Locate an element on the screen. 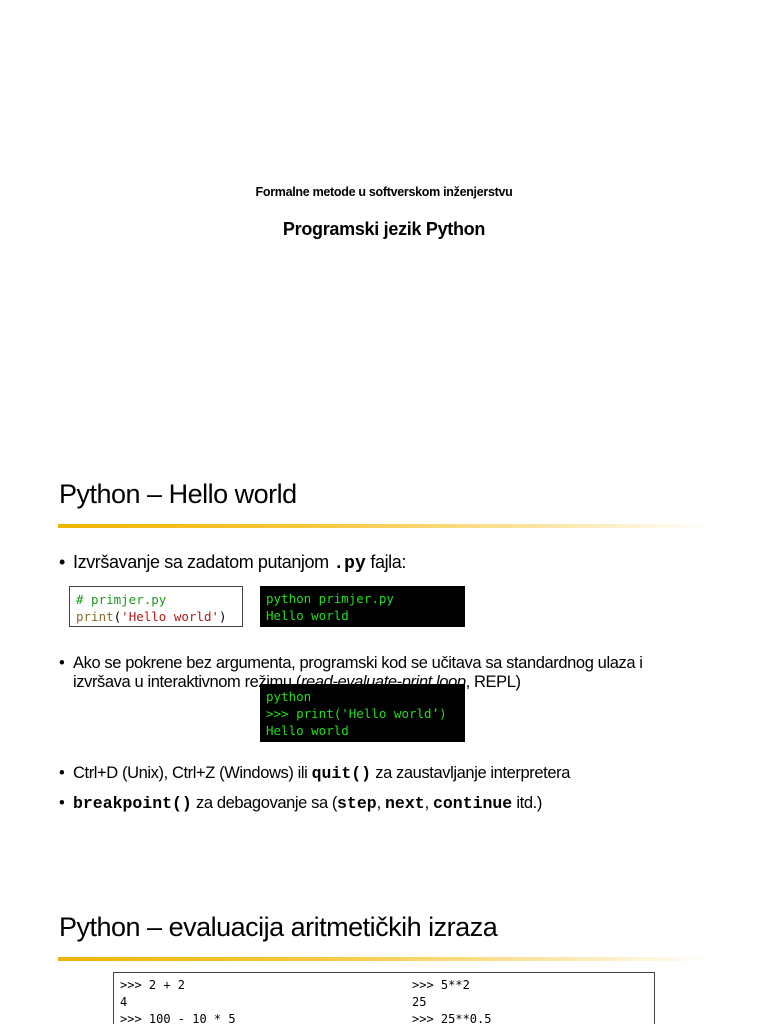 This screenshot has width=768, height=1024. code-text: breakpoint() is located at coordinates (132, 803).